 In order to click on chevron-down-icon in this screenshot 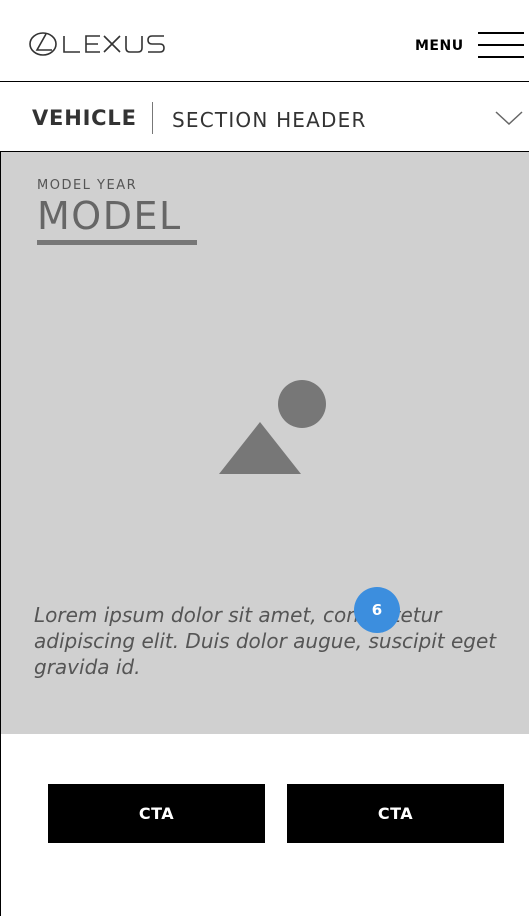, I will do `click(509, 118)`.